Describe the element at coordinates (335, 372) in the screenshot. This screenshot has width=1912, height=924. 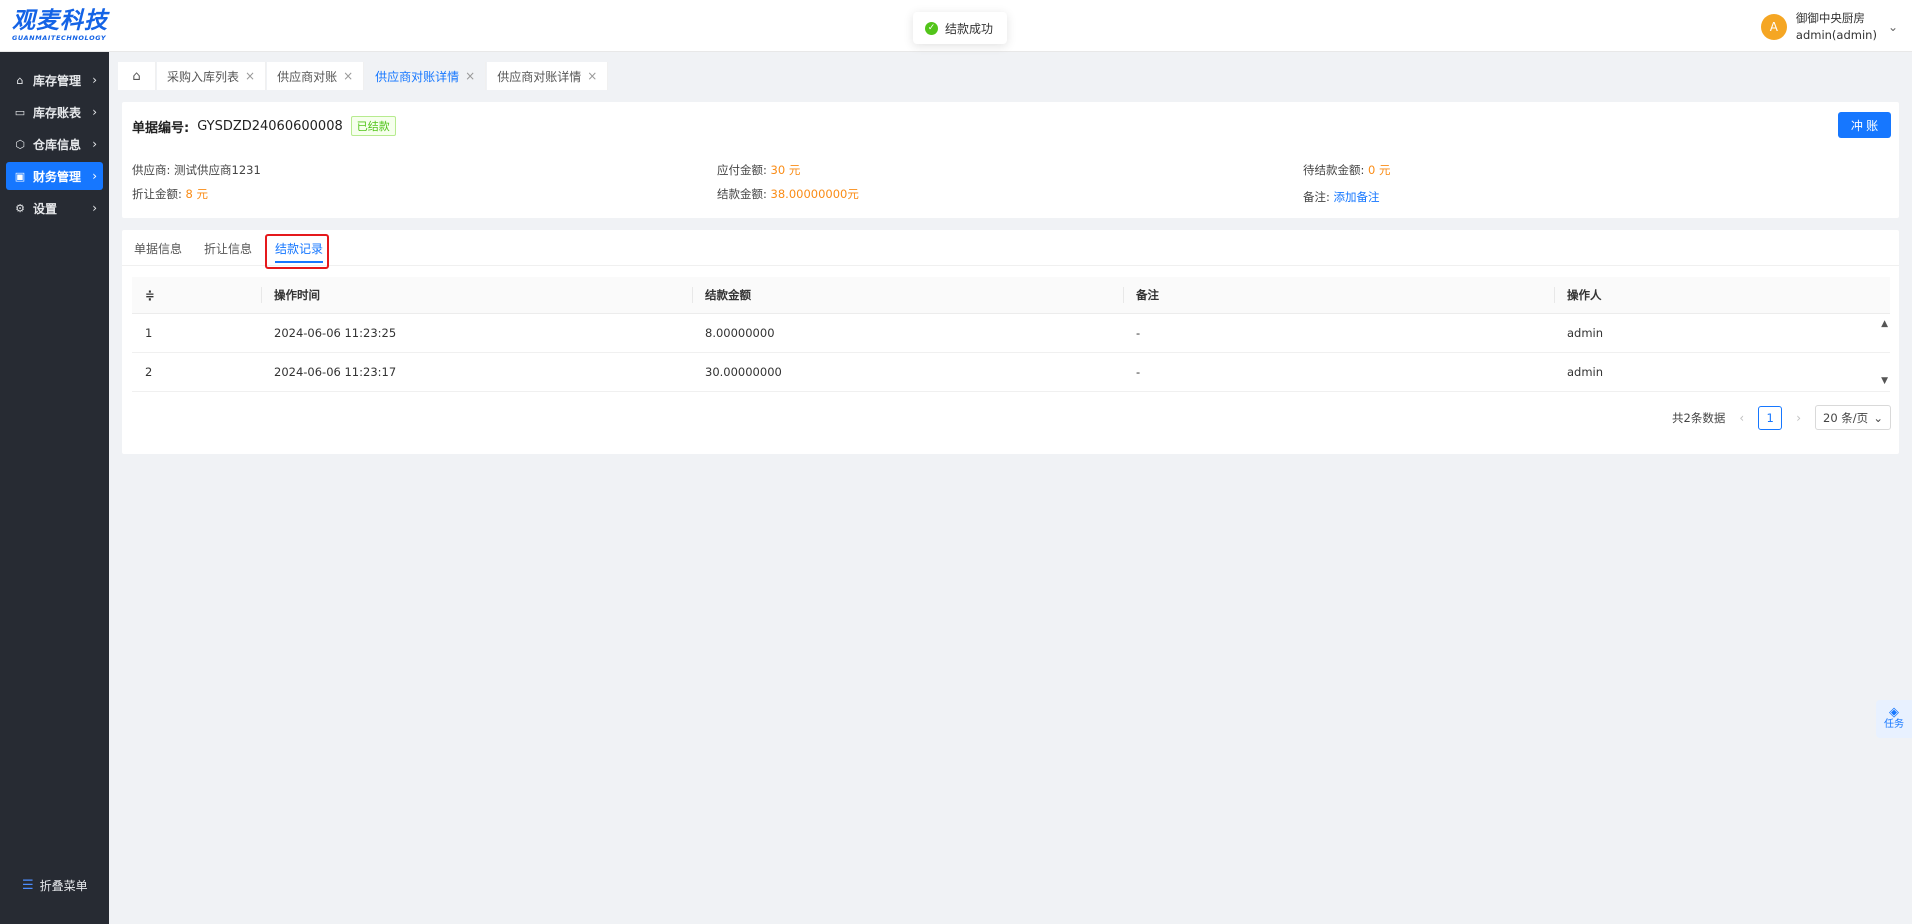
I see `row-time: 2024-06-06 11:23:17` at that location.